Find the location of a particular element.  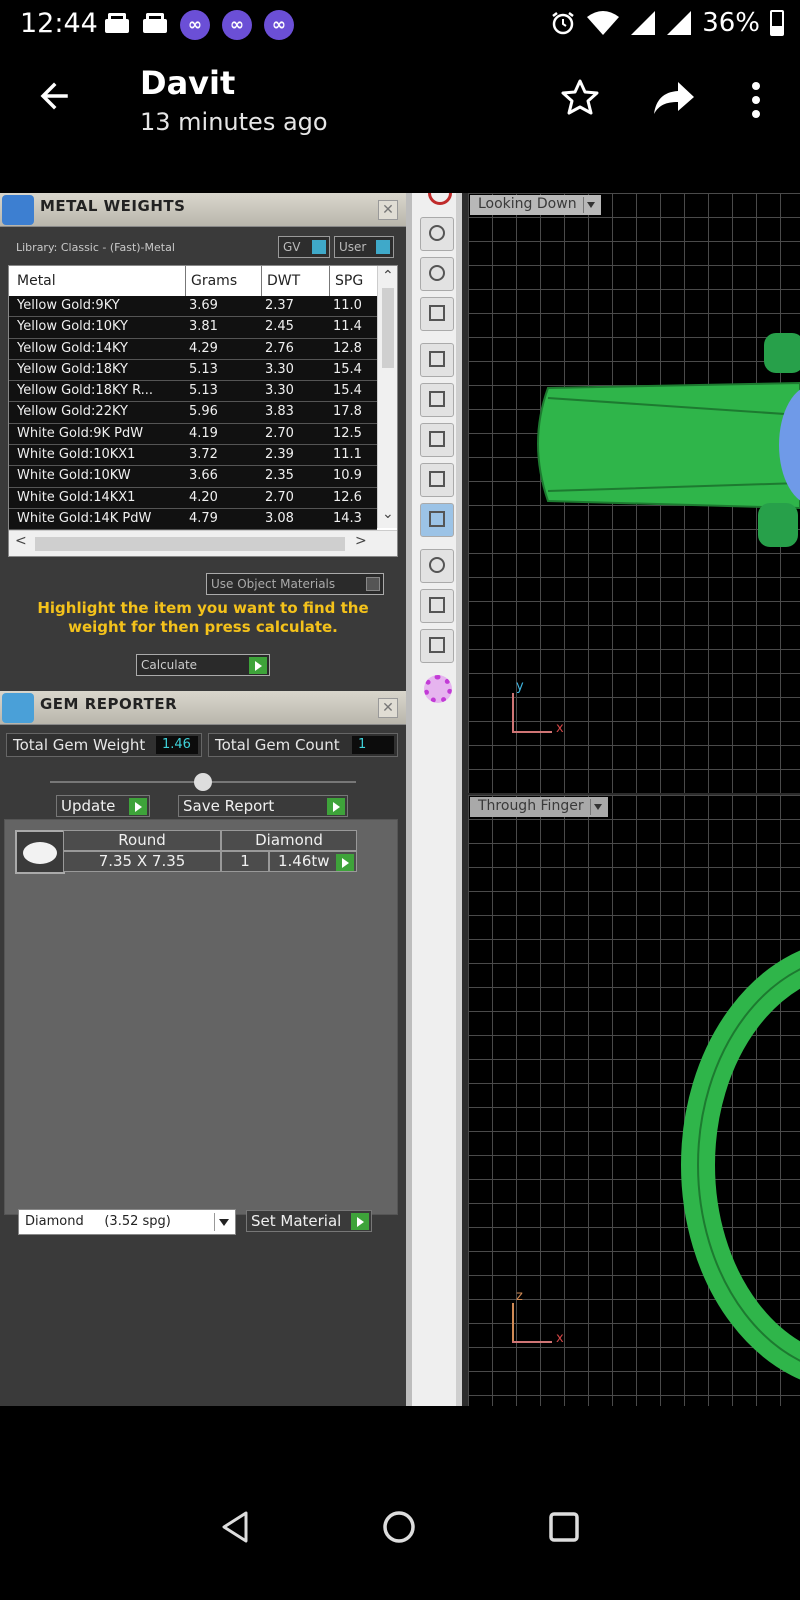

table-row: Yellow Gold:14KY 4.29 2.76 12.8 is located at coordinates (193, 349).